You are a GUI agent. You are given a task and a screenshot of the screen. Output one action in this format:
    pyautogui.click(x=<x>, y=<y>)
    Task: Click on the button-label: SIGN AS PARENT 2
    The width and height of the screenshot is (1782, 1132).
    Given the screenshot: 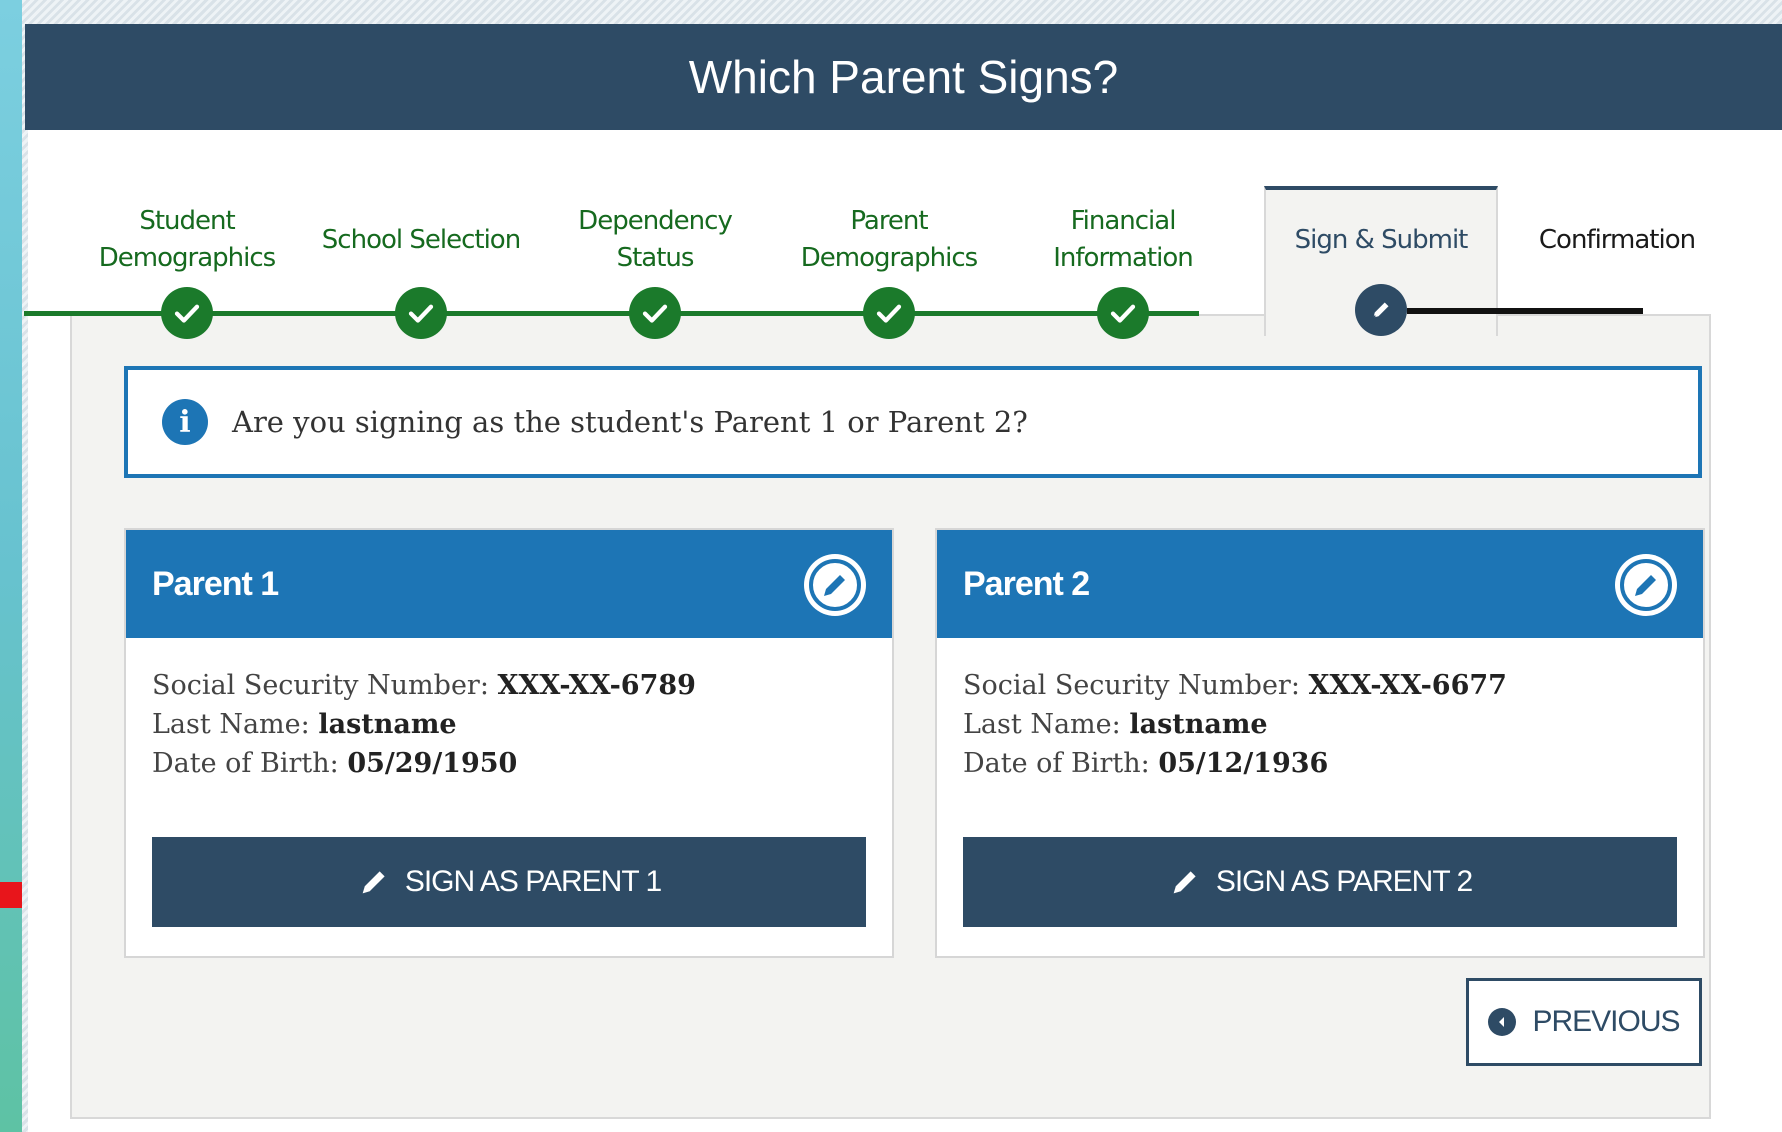 What is the action you would take?
    pyautogui.click(x=1344, y=881)
    